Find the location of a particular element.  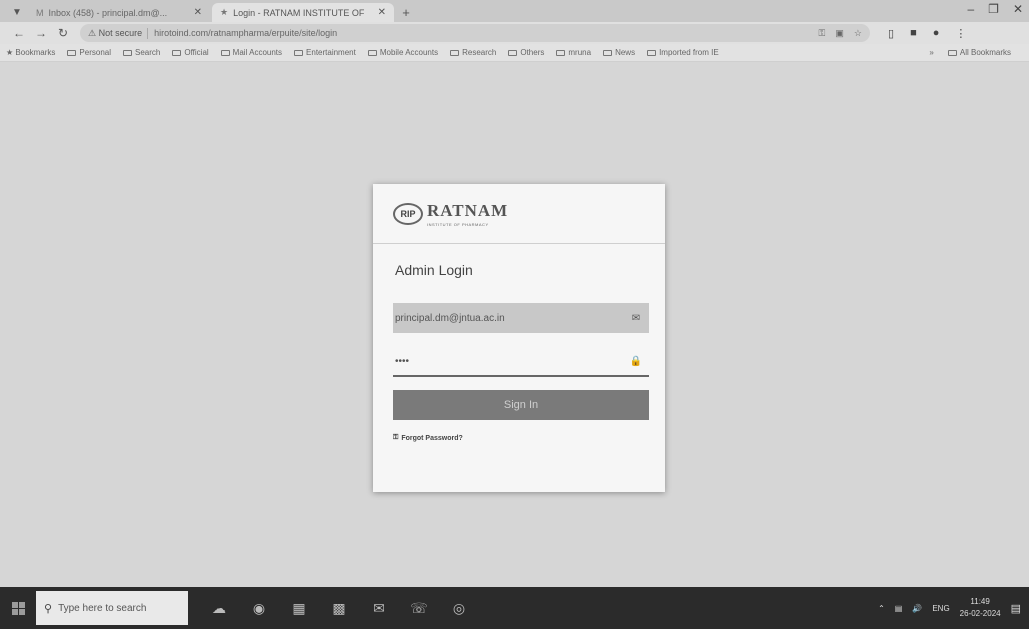

lock-icon: 🔒 is located at coordinates (636, 361).